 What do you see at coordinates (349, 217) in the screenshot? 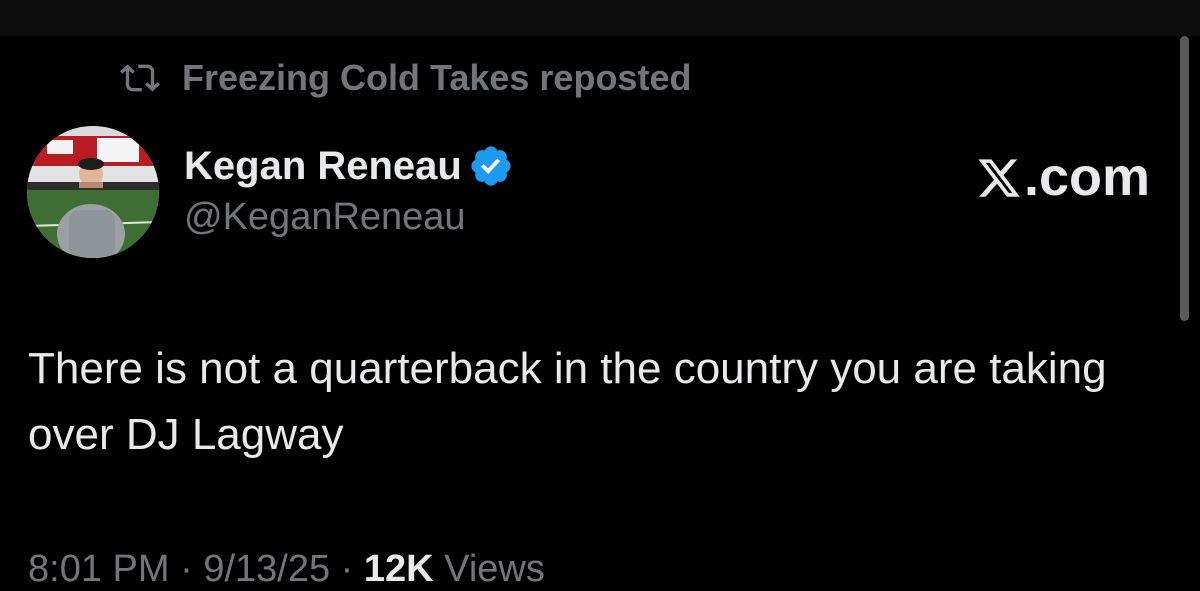
I see `author-handle: @KeganReneau` at bounding box center [349, 217].